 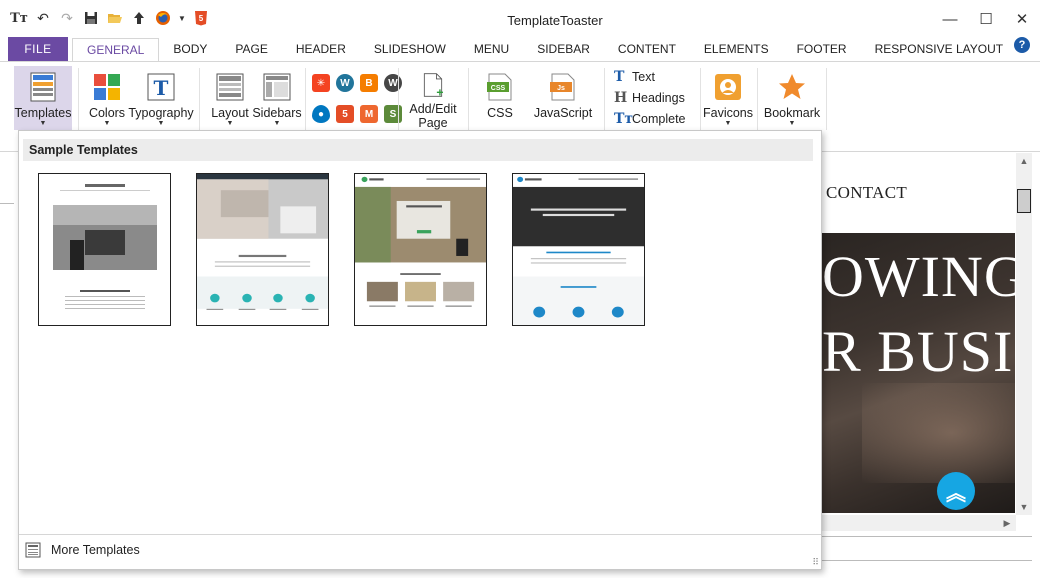 I want to click on css-icon: CSS, so click(x=499, y=87).